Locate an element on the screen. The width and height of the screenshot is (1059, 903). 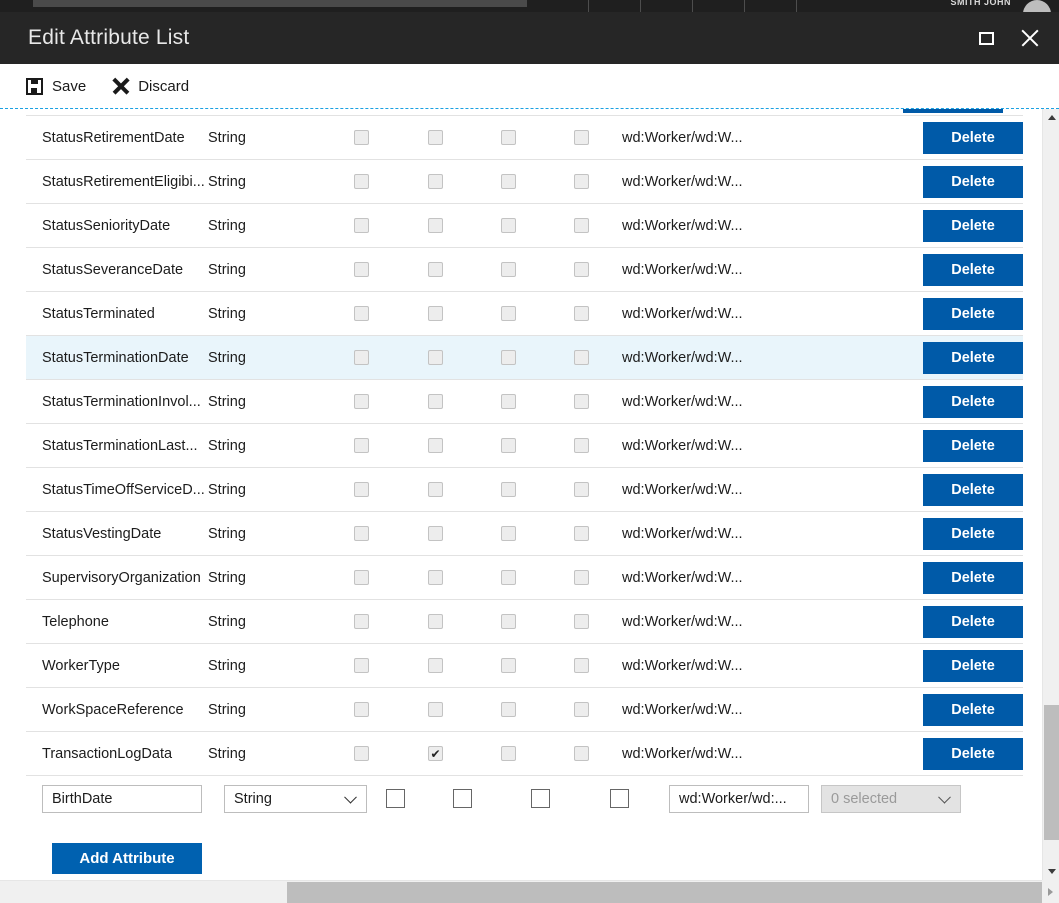
add-attribute-button: Add Attribute is located at coordinates (127, 858).